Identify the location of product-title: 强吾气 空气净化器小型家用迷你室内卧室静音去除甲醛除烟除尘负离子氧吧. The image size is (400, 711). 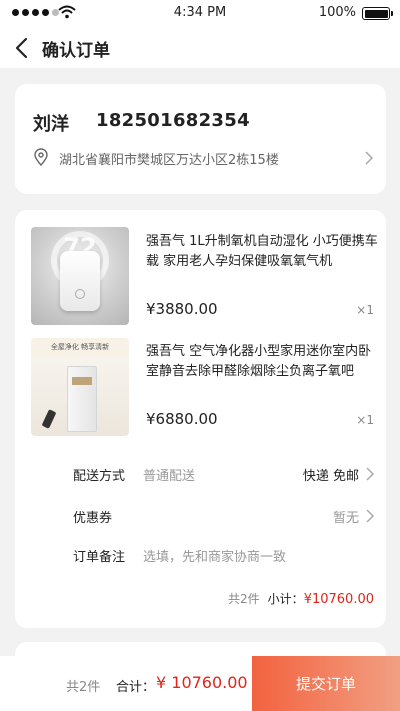
(263, 362).